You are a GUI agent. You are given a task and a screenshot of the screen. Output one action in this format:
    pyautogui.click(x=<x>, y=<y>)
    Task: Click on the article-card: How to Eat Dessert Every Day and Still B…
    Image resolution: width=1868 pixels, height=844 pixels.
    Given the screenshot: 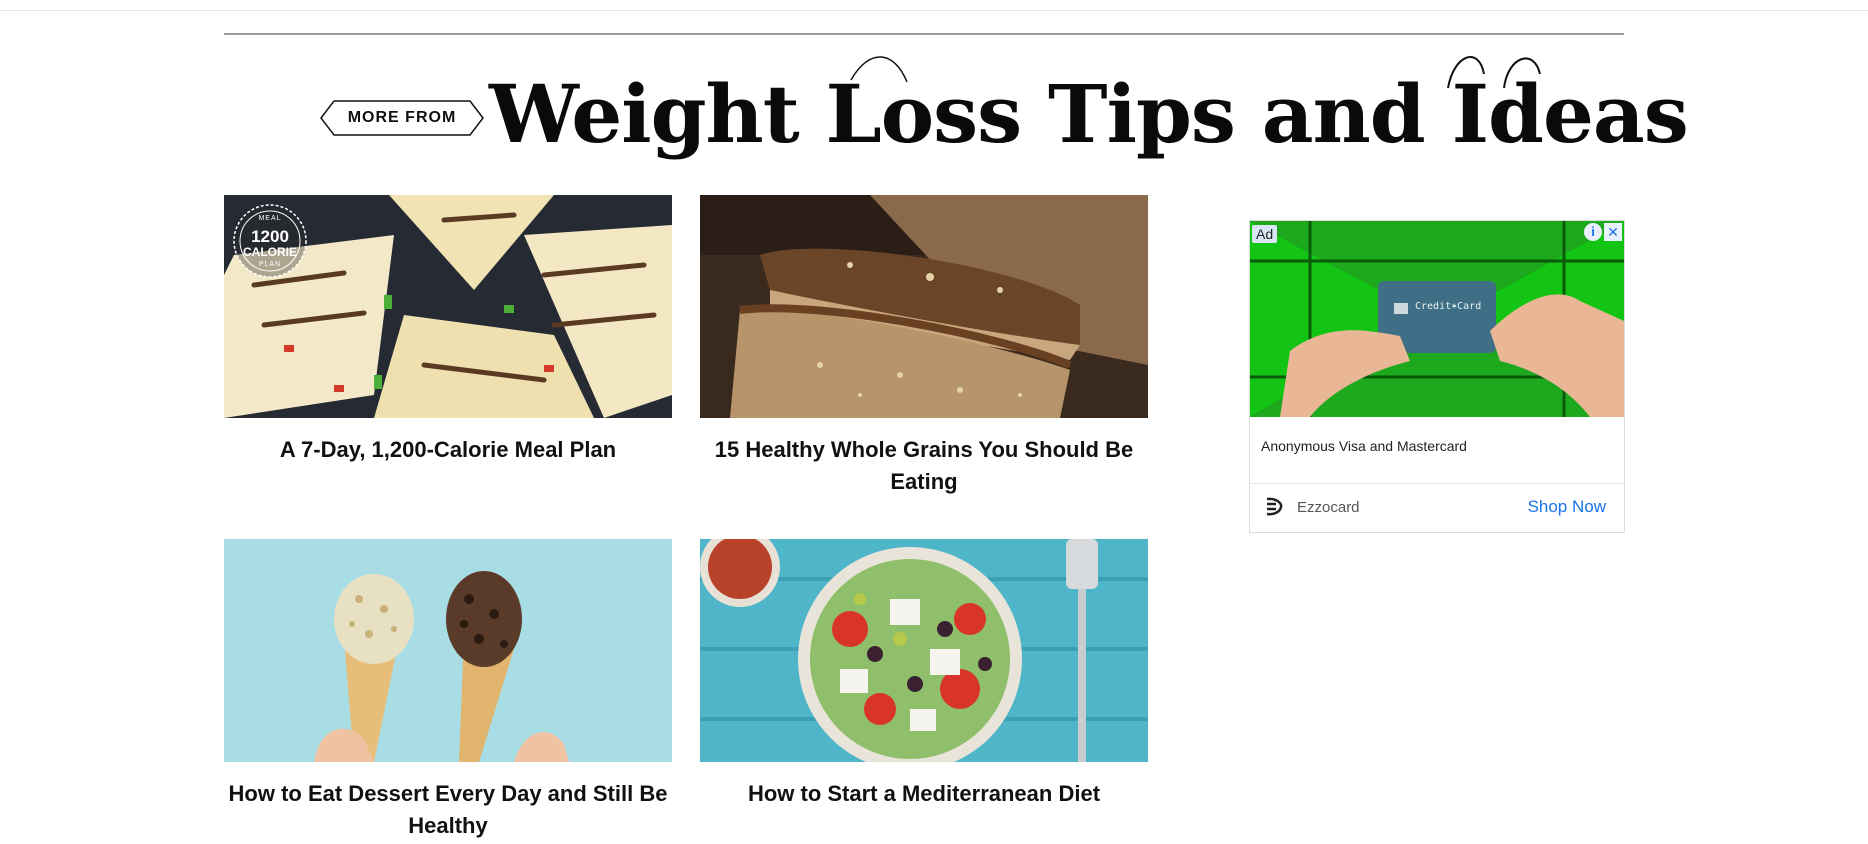 What is the action you would take?
    pyautogui.click(x=448, y=690)
    